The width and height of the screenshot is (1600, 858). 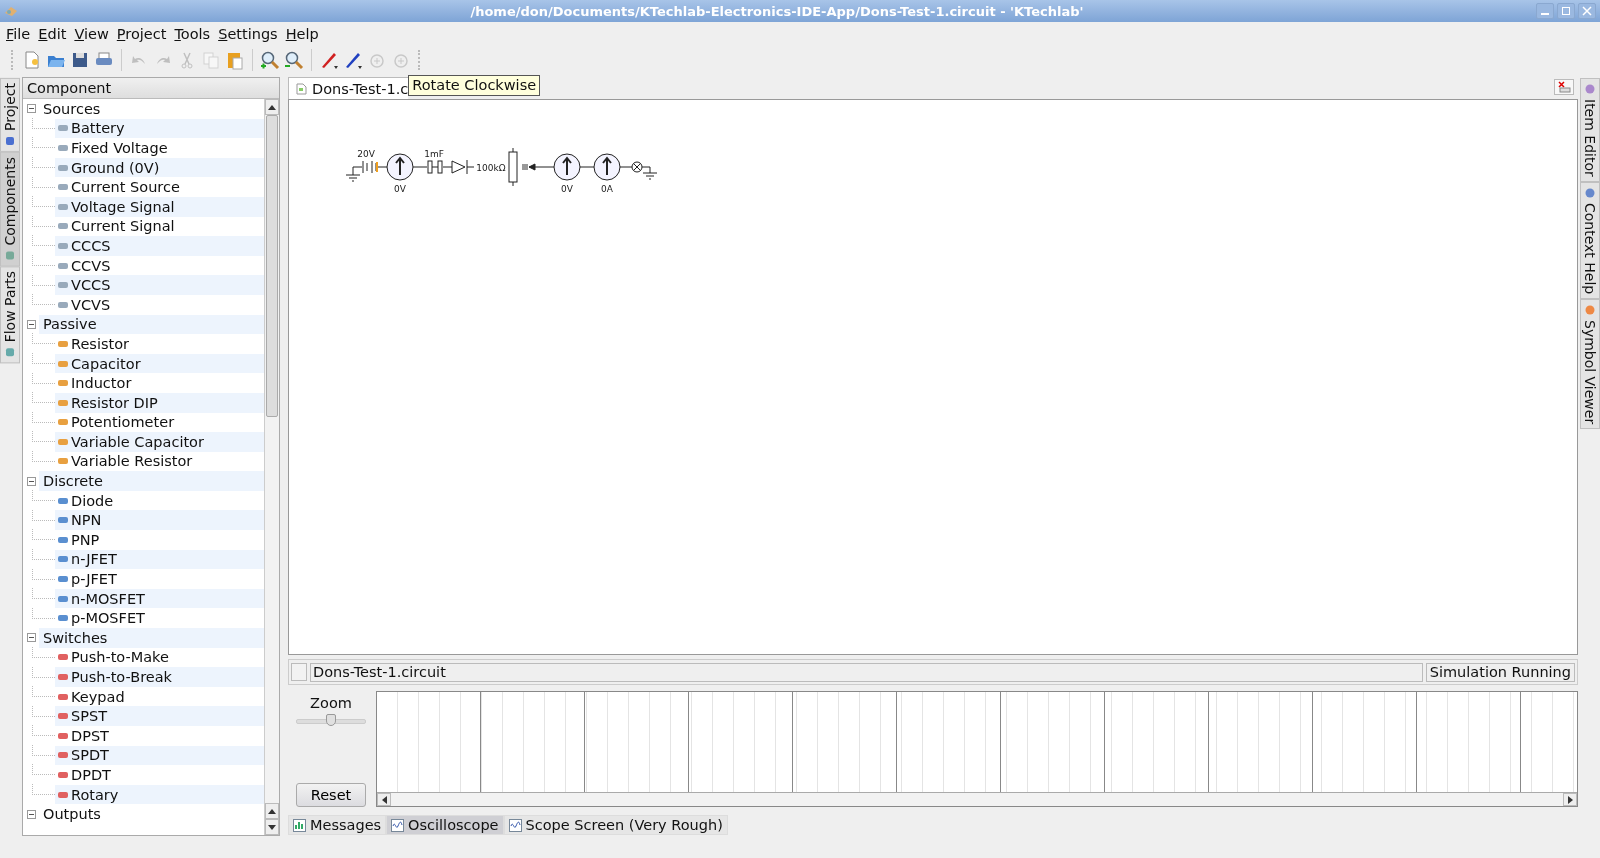 I want to click on tree-category: Outputs, so click(x=153, y=814).